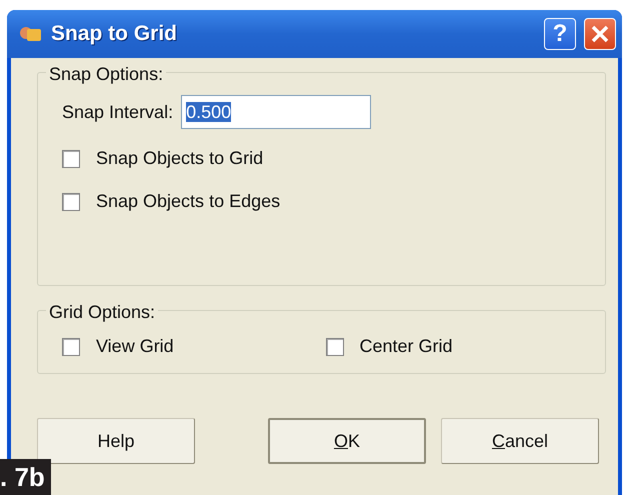 The height and width of the screenshot is (495, 634). What do you see at coordinates (31, 34) in the screenshot?
I see `app-icon` at bounding box center [31, 34].